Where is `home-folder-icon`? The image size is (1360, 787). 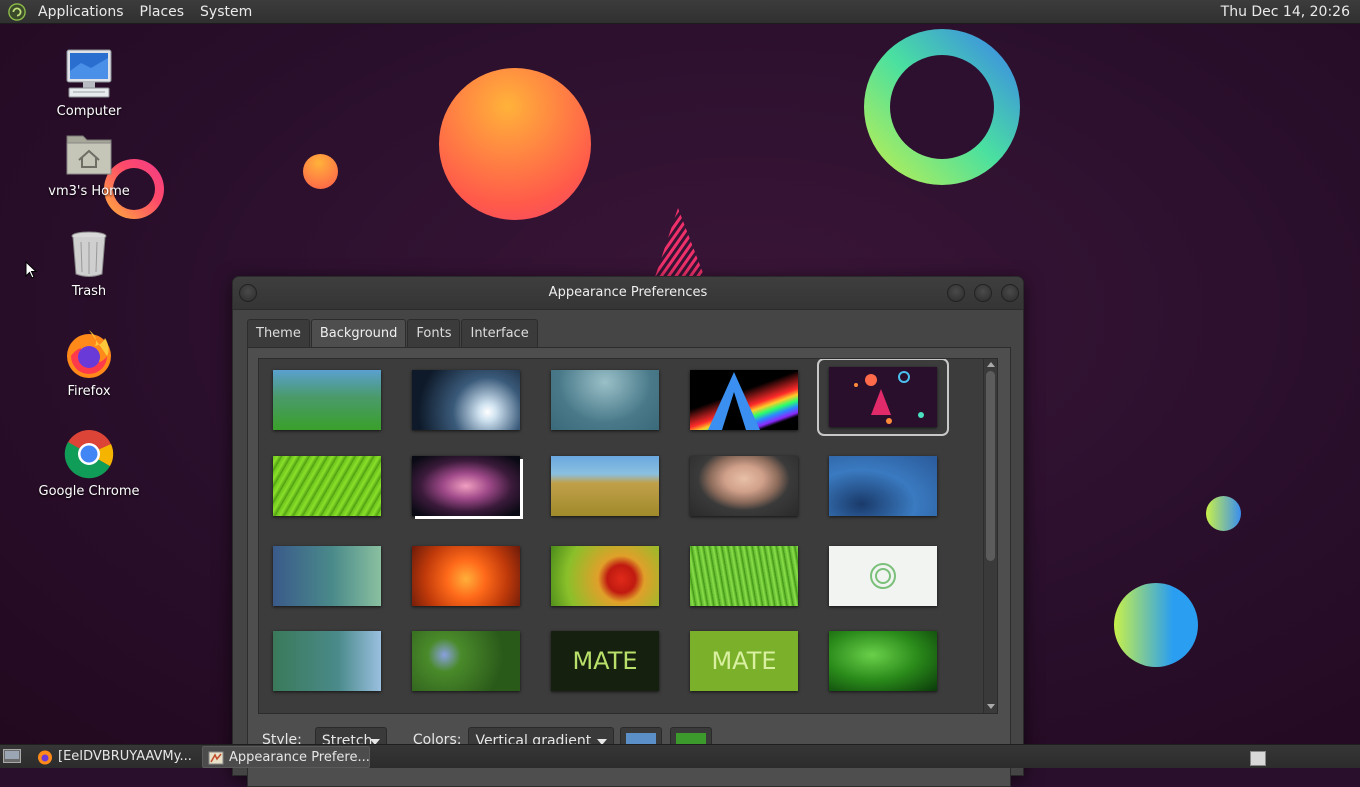
home-folder-icon is located at coordinates (89, 155).